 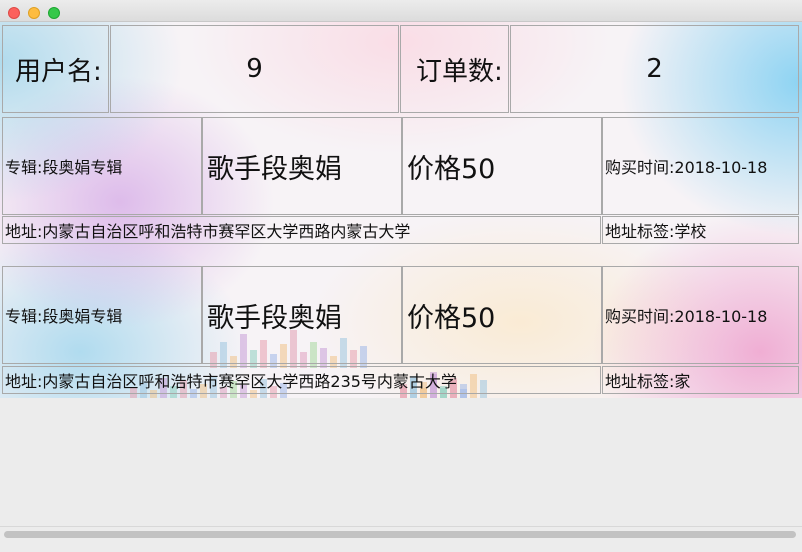 What do you see at coordinates (654, 69) in the screenshot?
I see `order-count-value: 2` at bounding box center [654, 69].